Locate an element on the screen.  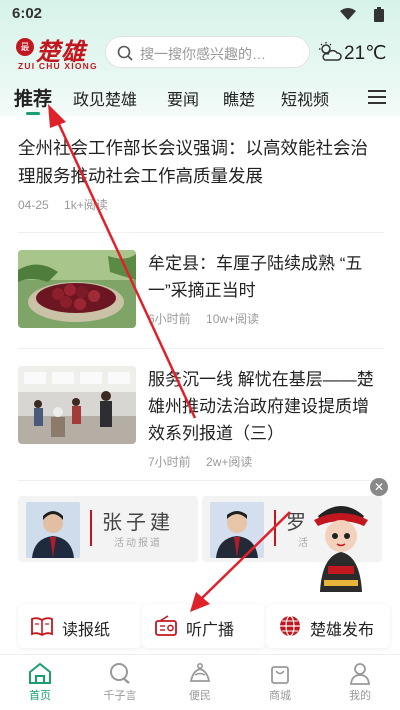
article-reads: 10w+阅读 is located at coordinates (233, 319).